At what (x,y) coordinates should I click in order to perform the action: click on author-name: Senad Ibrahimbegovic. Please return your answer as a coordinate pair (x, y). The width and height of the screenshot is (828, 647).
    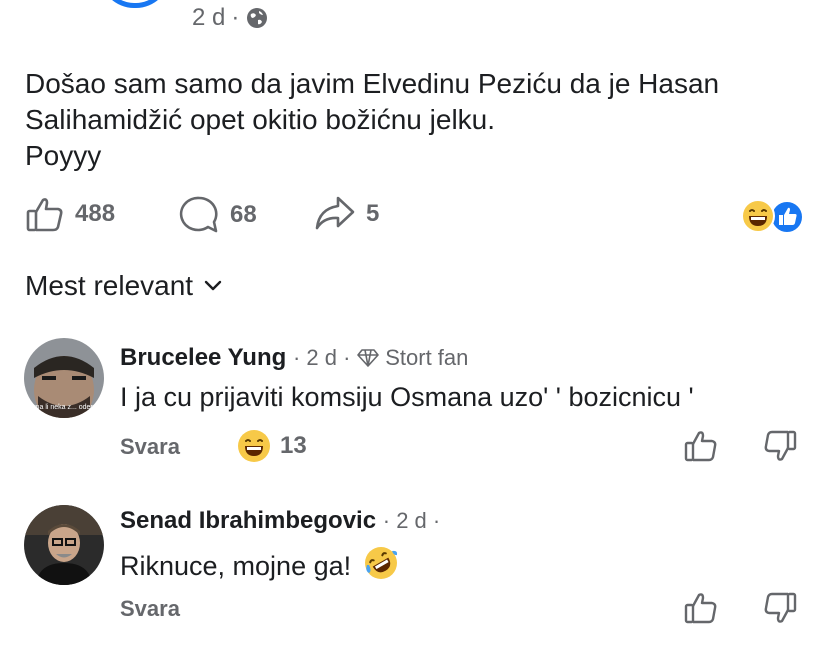
    Looking at the image, I should click on (248, 520).